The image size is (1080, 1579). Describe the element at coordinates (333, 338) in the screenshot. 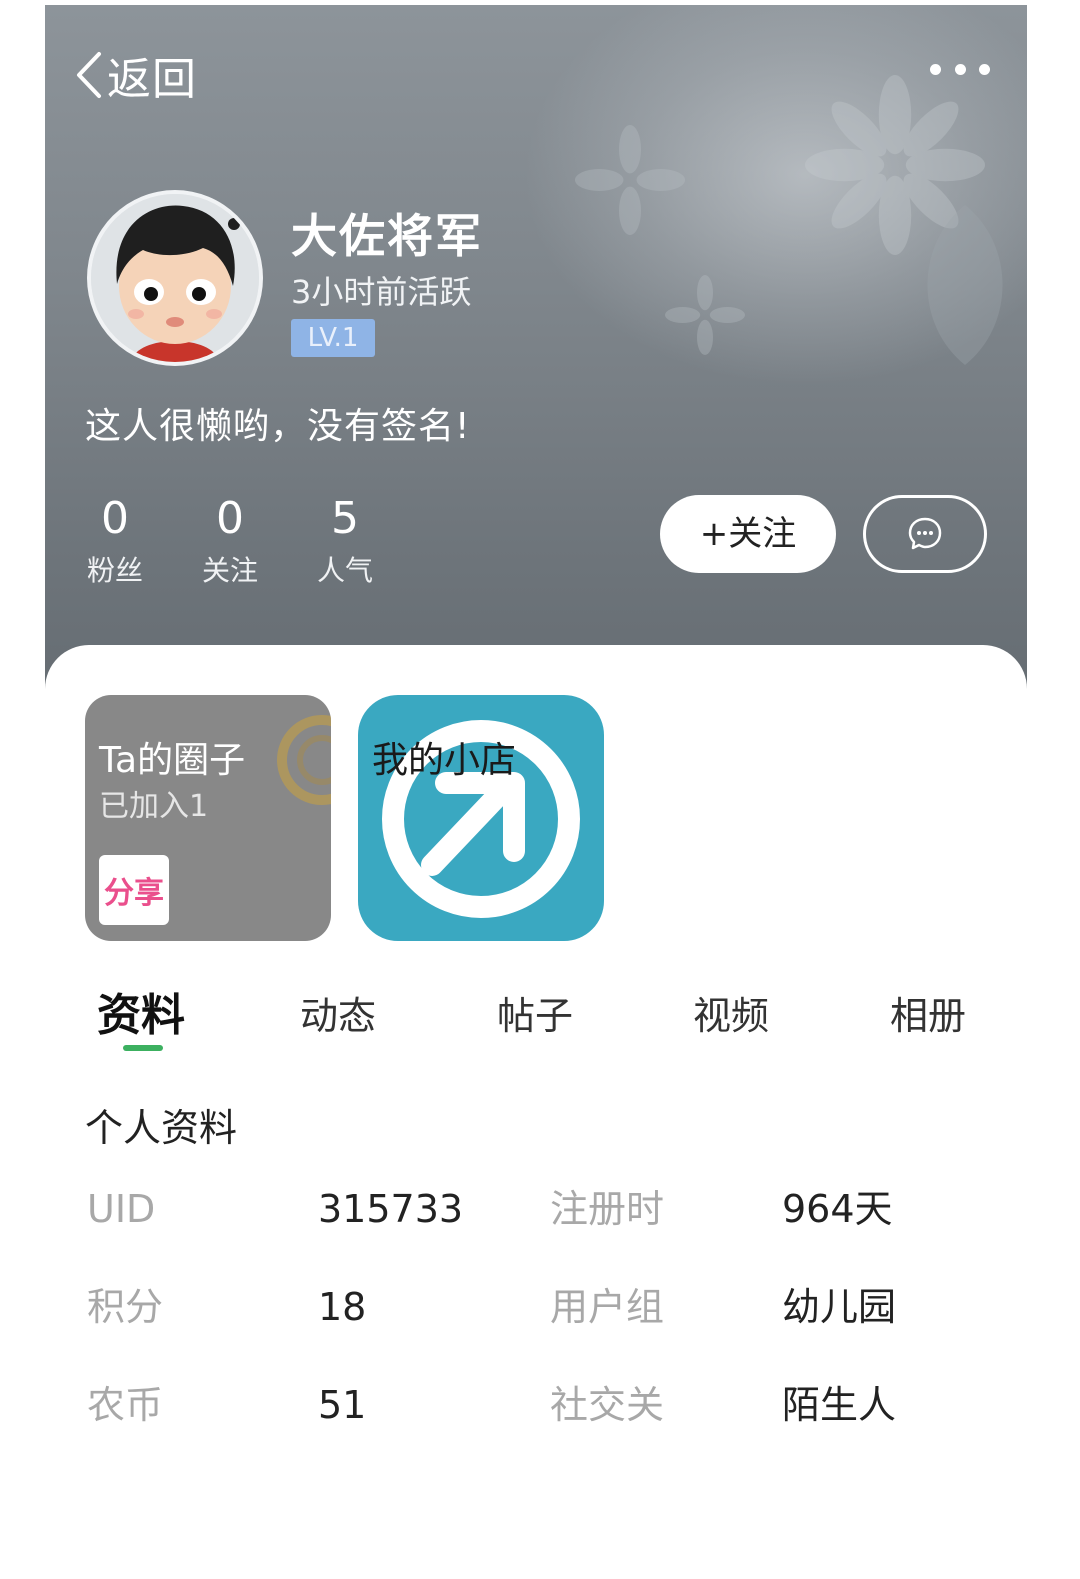

I see `level-badge: LV.1` at that location.